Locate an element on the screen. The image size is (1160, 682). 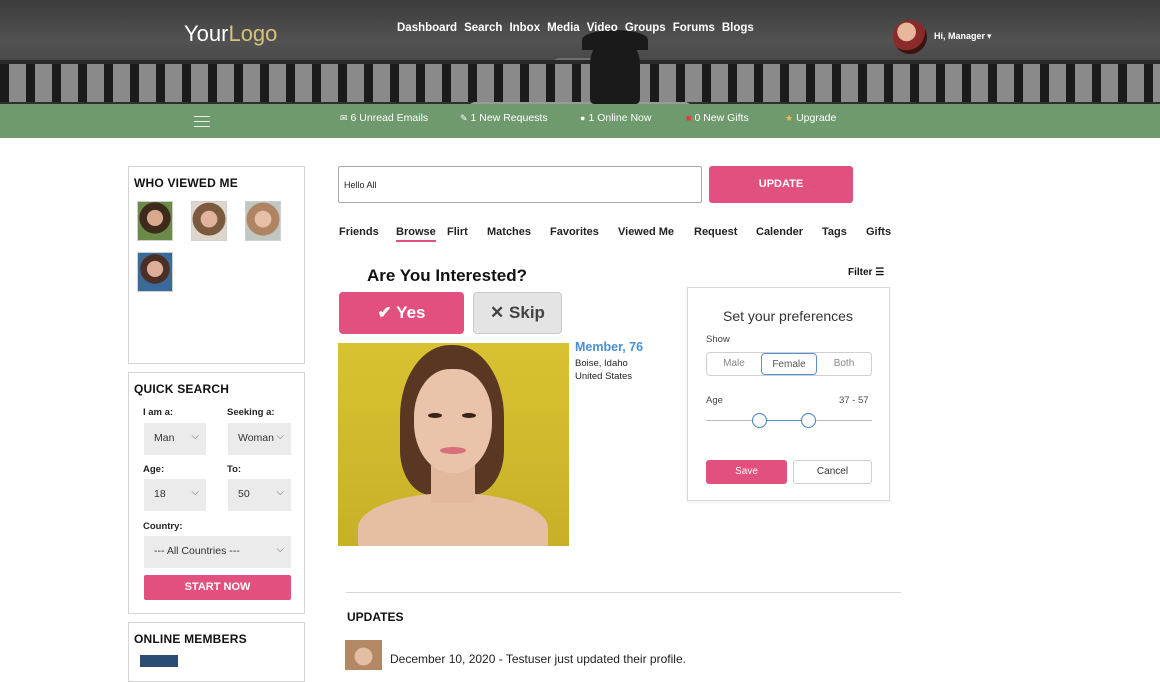
chevron-down-icon: ▾ is located at coordinates (989, 36).